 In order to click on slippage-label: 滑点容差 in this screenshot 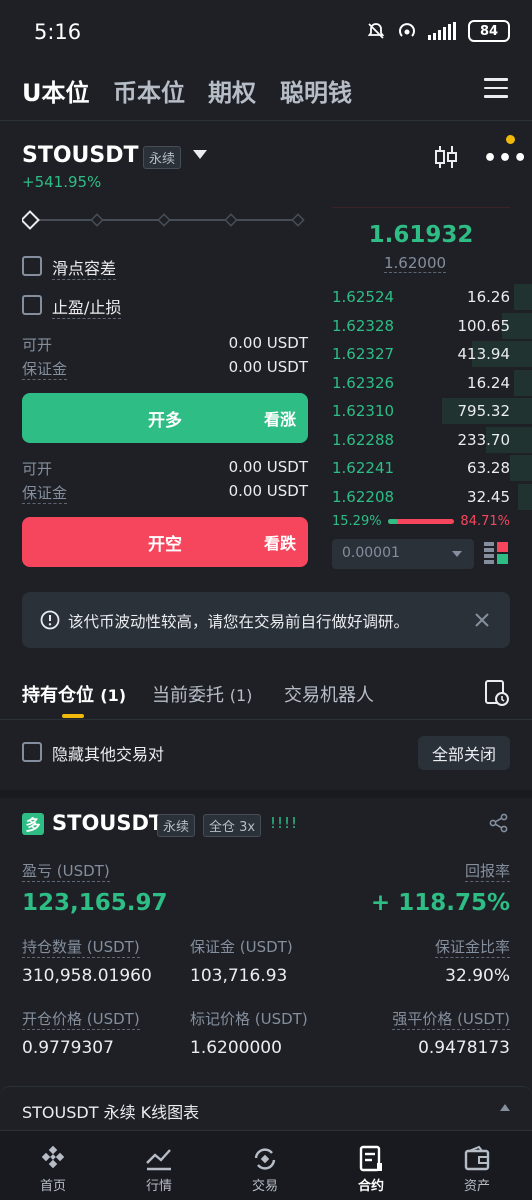, I will do `click(84, 267)`.